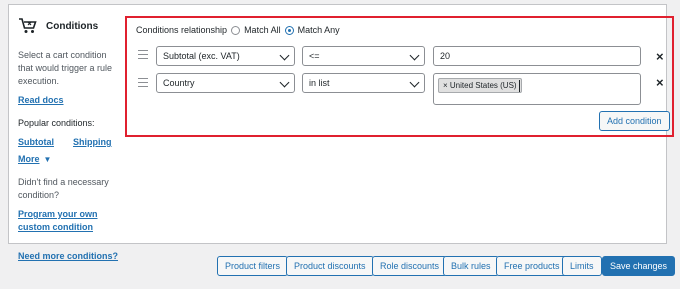 This screenshot has width=680, height=289. What do you see at coordinates (330, 266) in the screenshot?
I see `product-discounts-button: Product discounts` at bounding box center [330, 266].